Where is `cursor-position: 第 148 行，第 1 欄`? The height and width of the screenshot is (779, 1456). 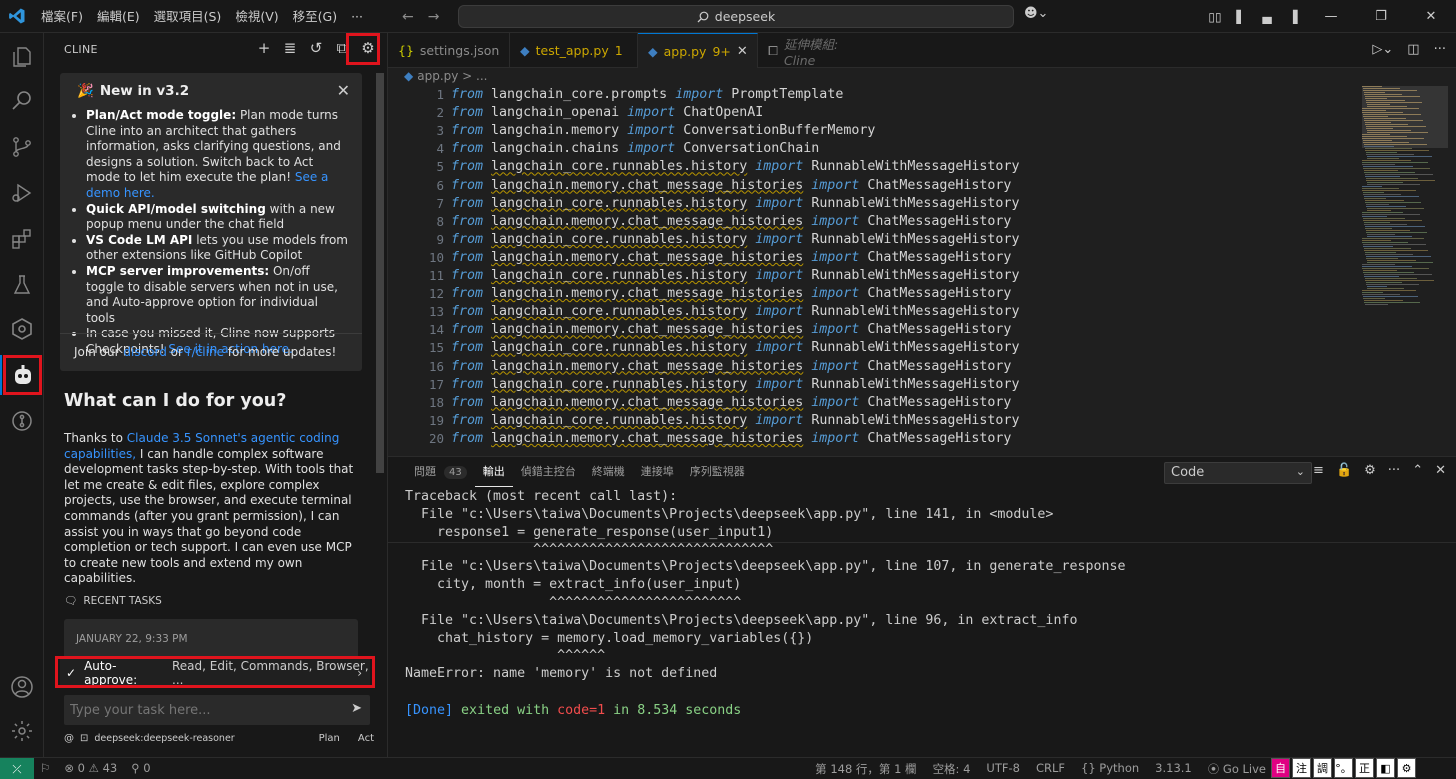 cursor-position: 第 148 行，第 1 欄 is located at coordinates (865, 769).